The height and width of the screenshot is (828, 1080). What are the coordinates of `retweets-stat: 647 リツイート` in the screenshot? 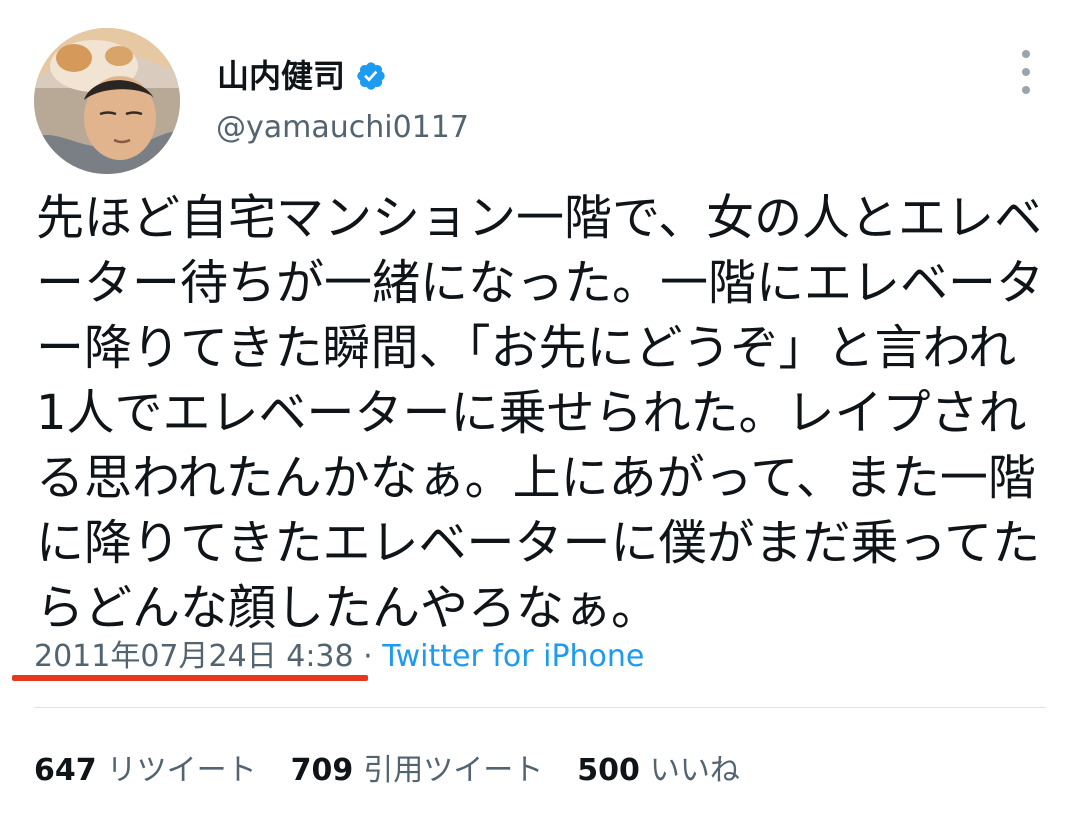 It's located at (145, 771).